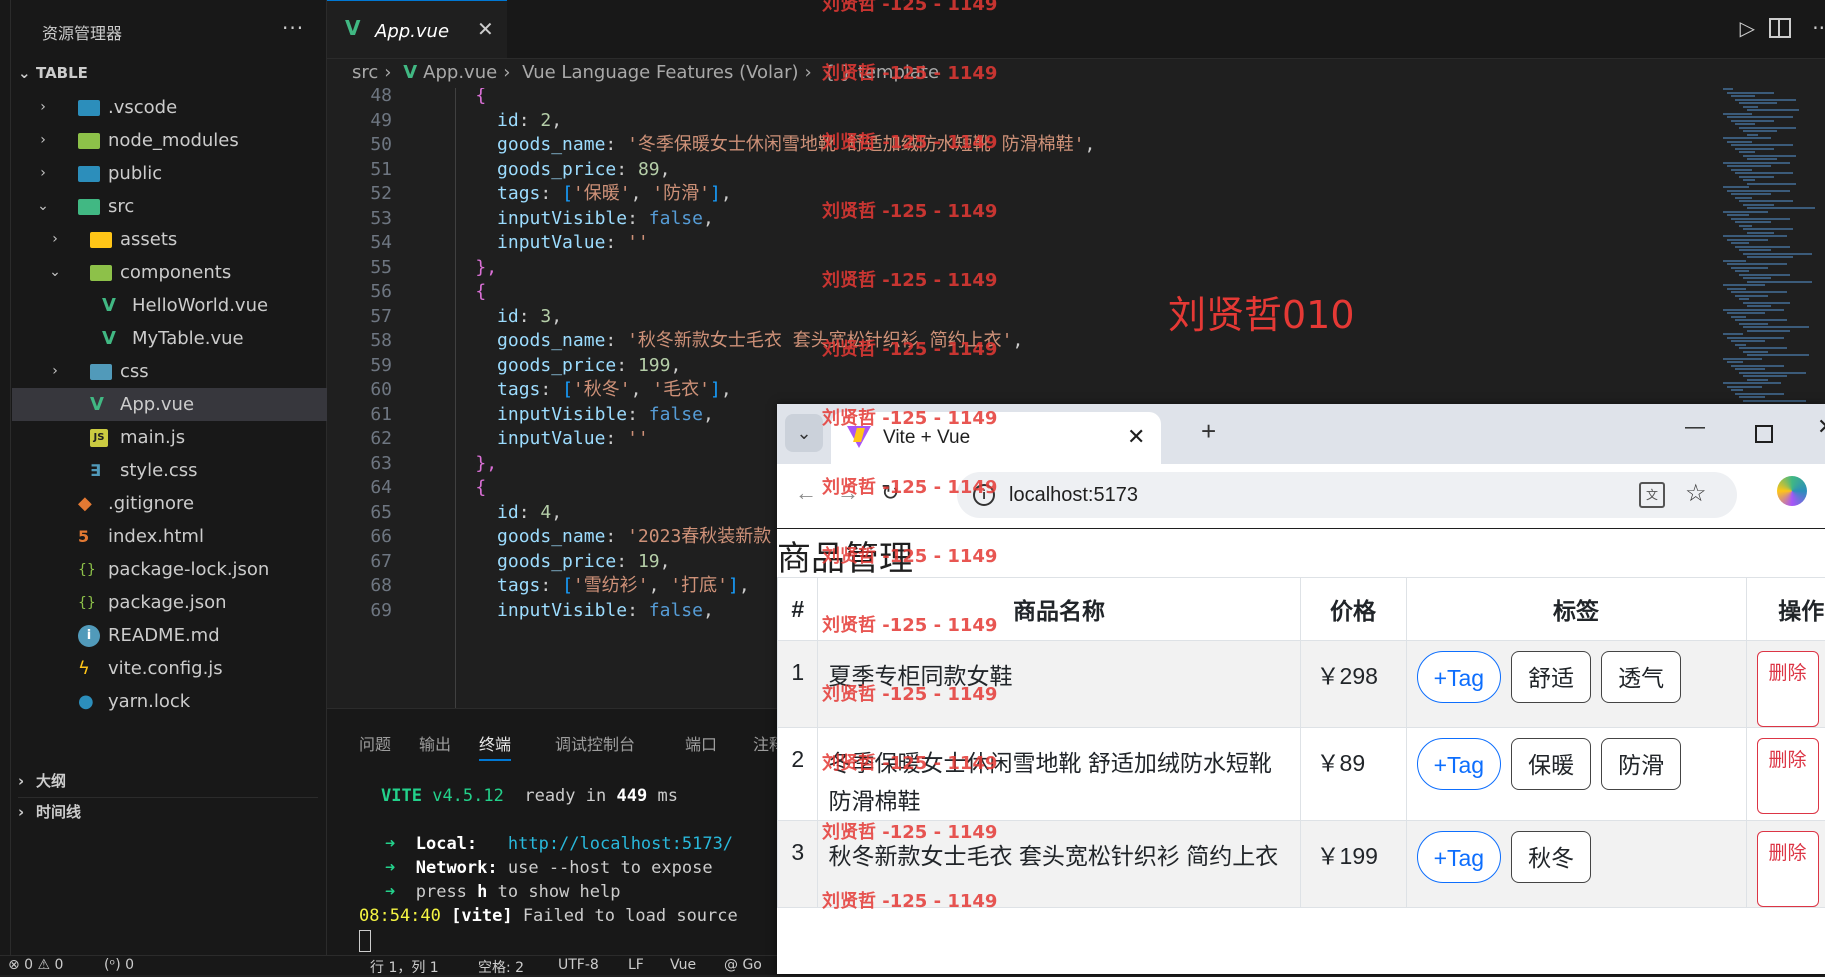 The width and height of the screenshot is (1825, 977). What do you see at coordinates (293, 28) in the screenshot?
I see `more-actions-icon: ···` at bounding box center [293, 28].